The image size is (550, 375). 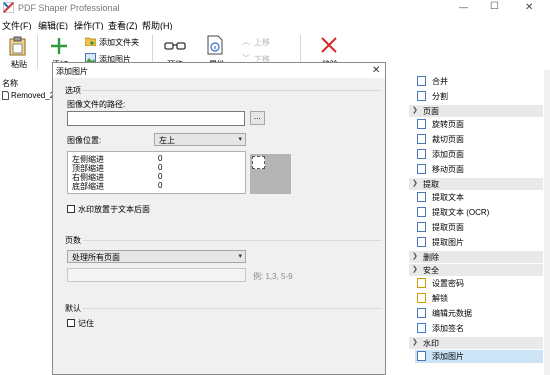 What do you see at coordinates (156, 118) in the screenshot?
I see `image-path-input` at bounding box center [156, 118].